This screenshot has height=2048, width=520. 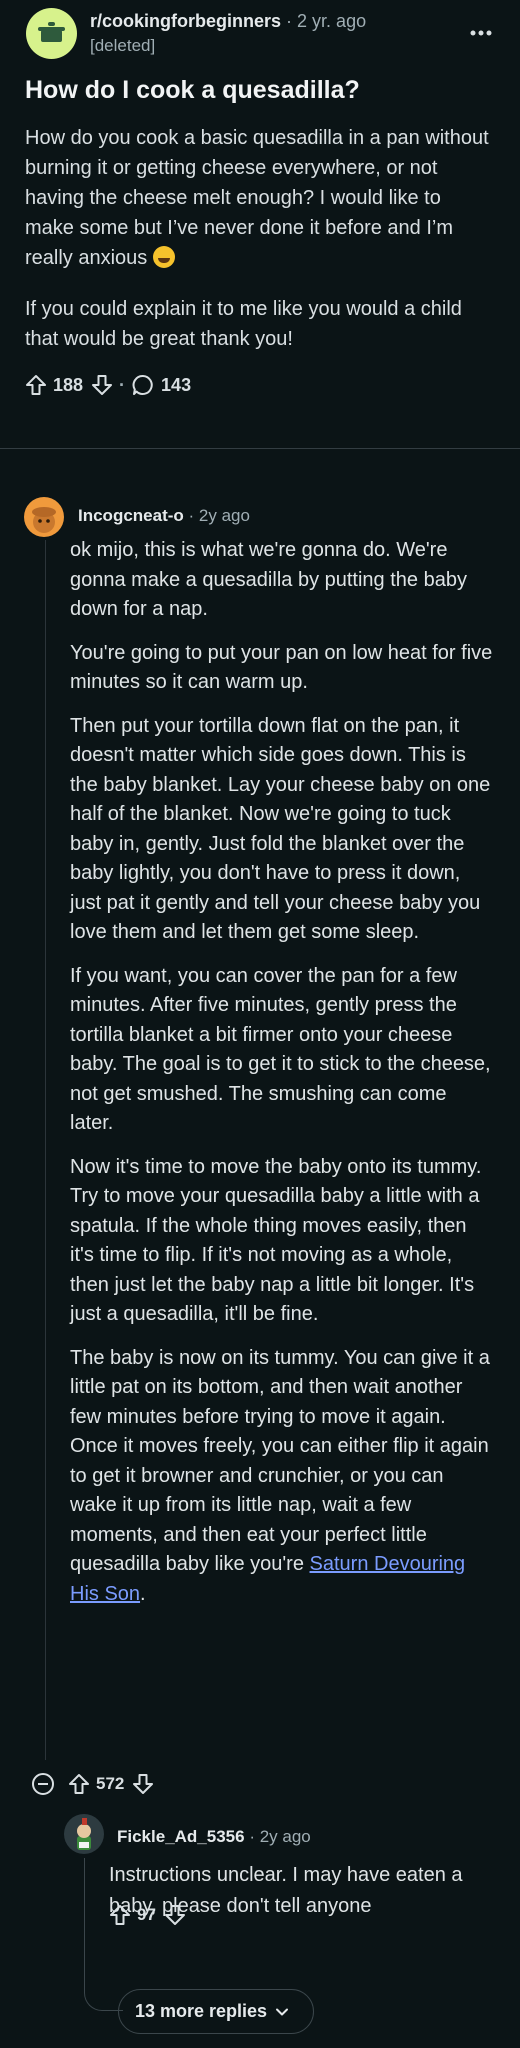 What do you see at coordinates (260, 448) in the screenshot?
I see `divider` at bounding box center [260, 448].